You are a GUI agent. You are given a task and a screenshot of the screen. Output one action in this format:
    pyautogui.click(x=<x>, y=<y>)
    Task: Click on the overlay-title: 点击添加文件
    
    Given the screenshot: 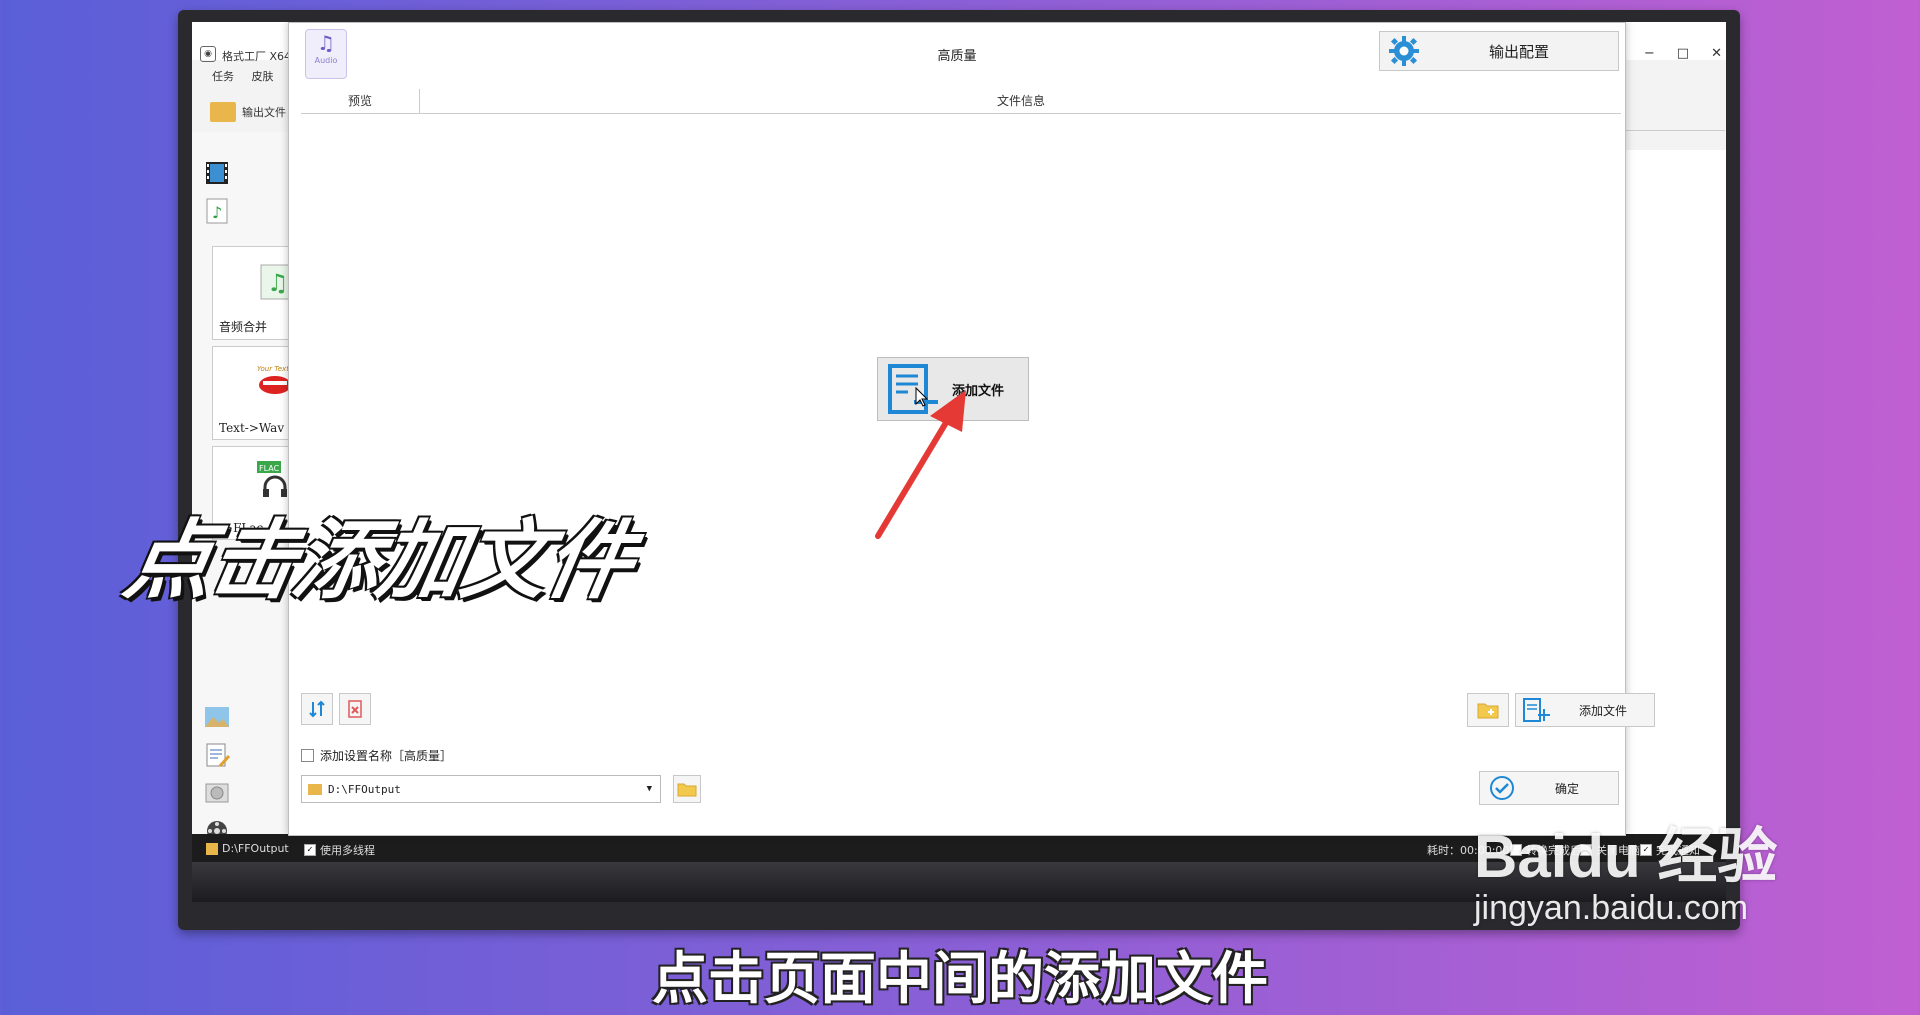 What is the action you would take?
    pyautogui.click(x=378, y=561)
    